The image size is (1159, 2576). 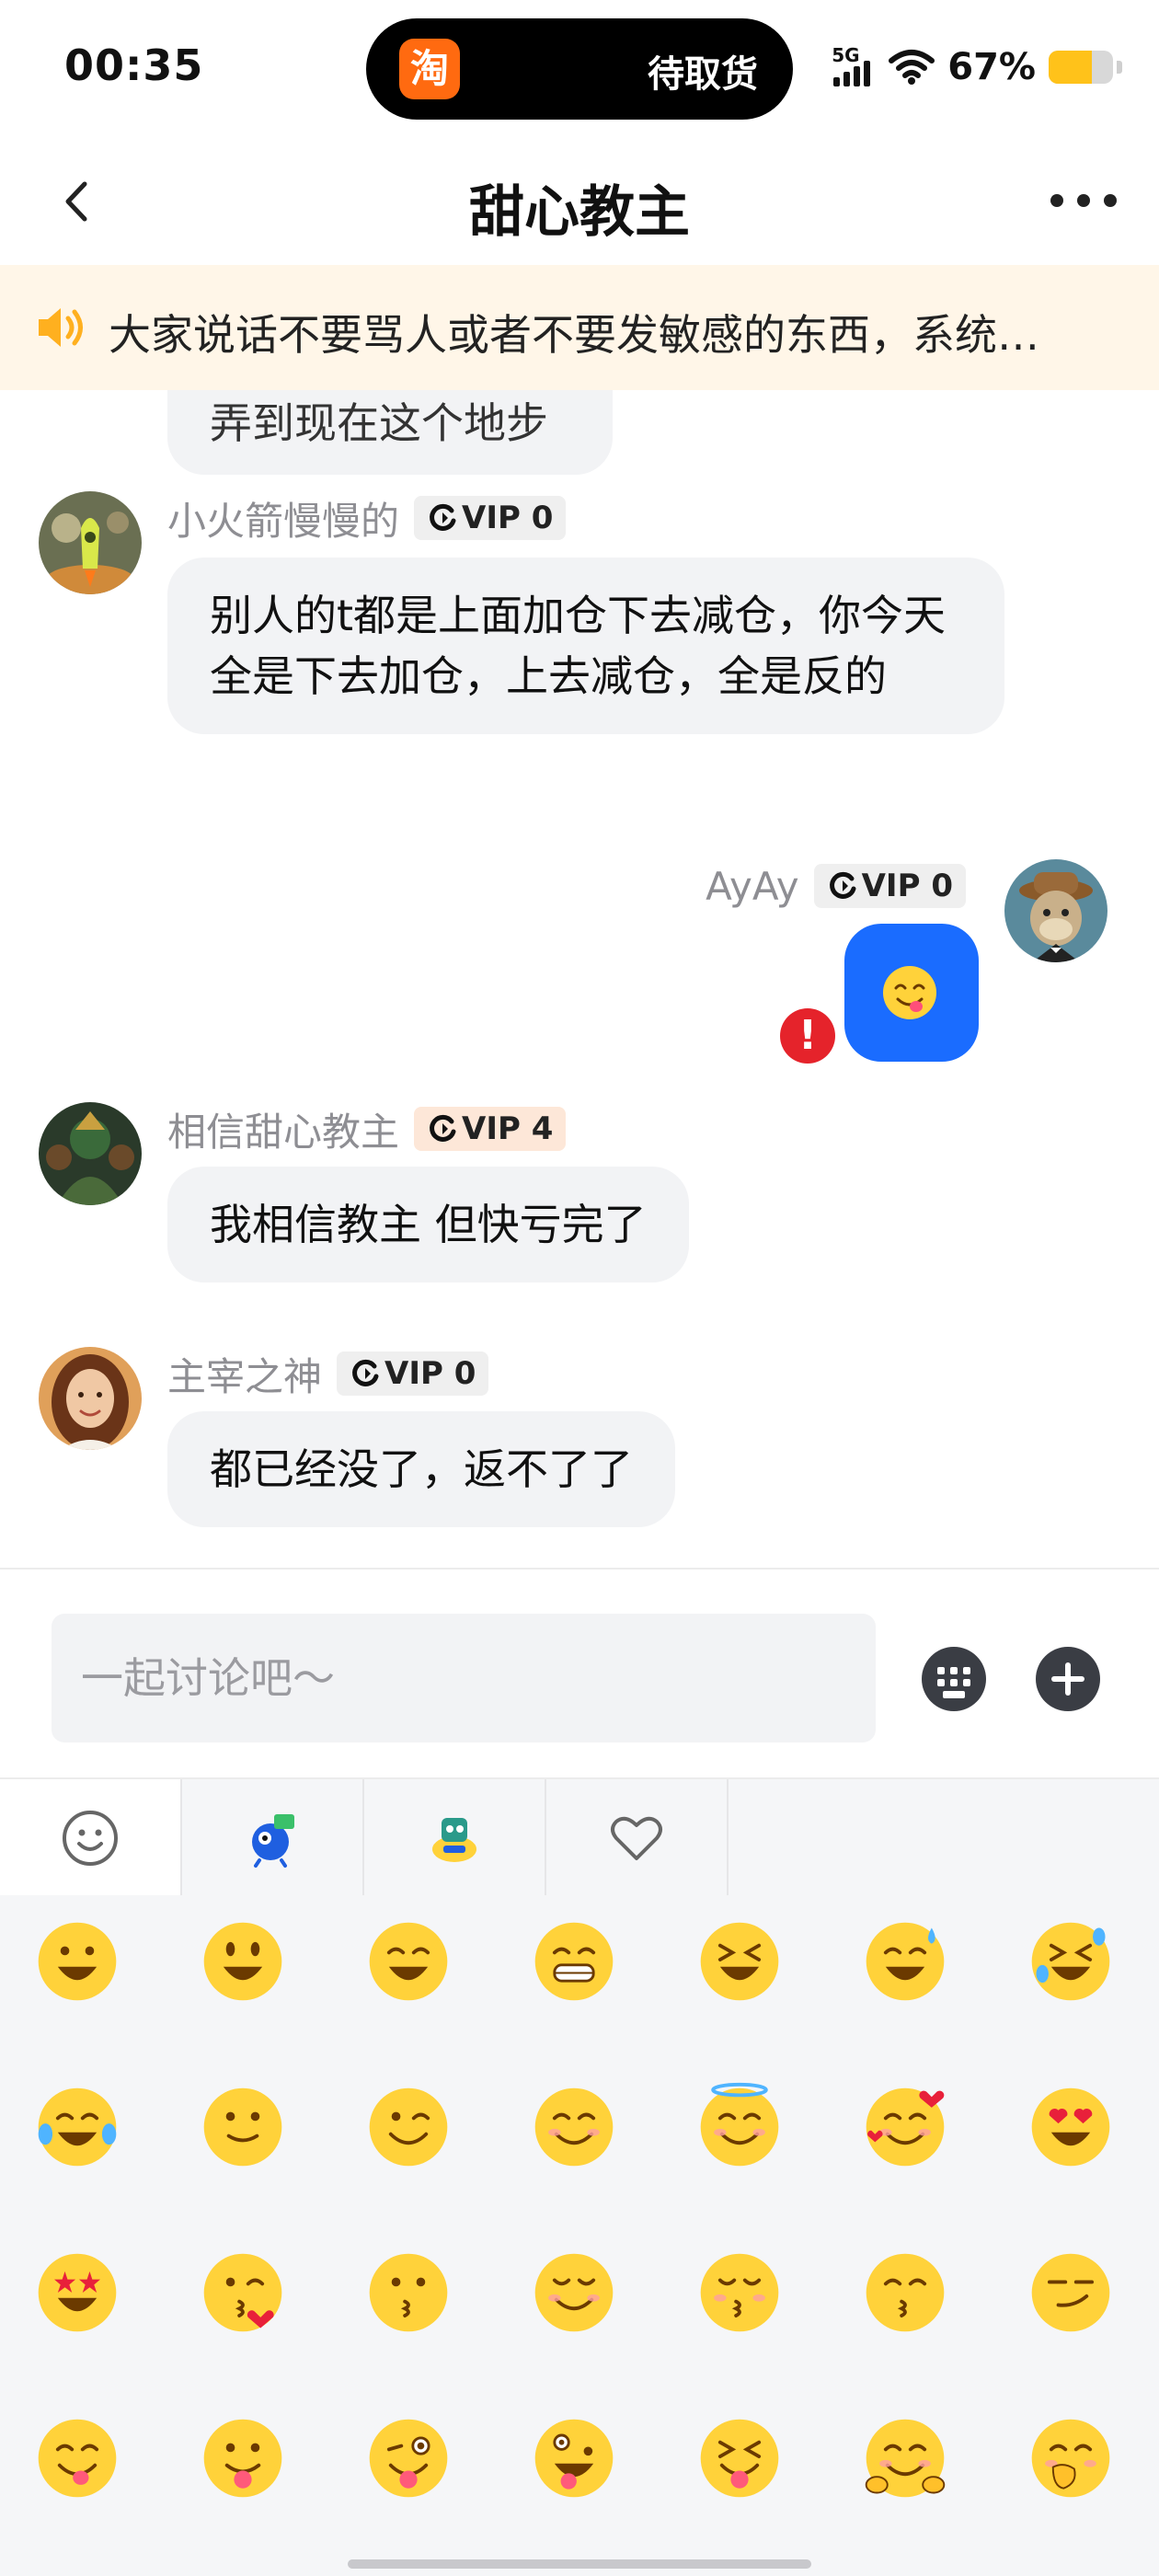 What do you see at coordinates (1070, 2127) in the screenshot?
I see `emoji-heart-eyes-icon` at bounding box center [1070, 2127].